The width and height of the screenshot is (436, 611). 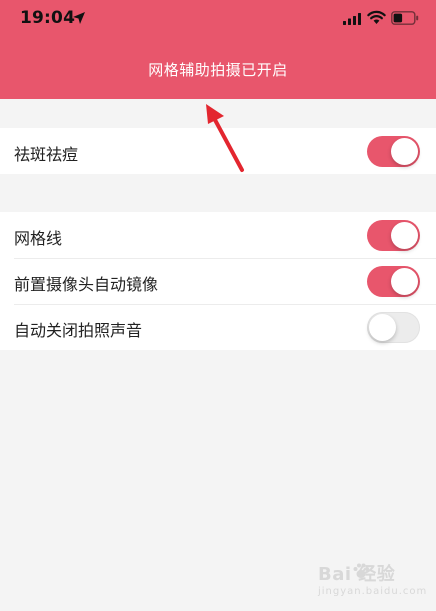 I want to click on baidu-paw-icon, so click(x=361, y=570).